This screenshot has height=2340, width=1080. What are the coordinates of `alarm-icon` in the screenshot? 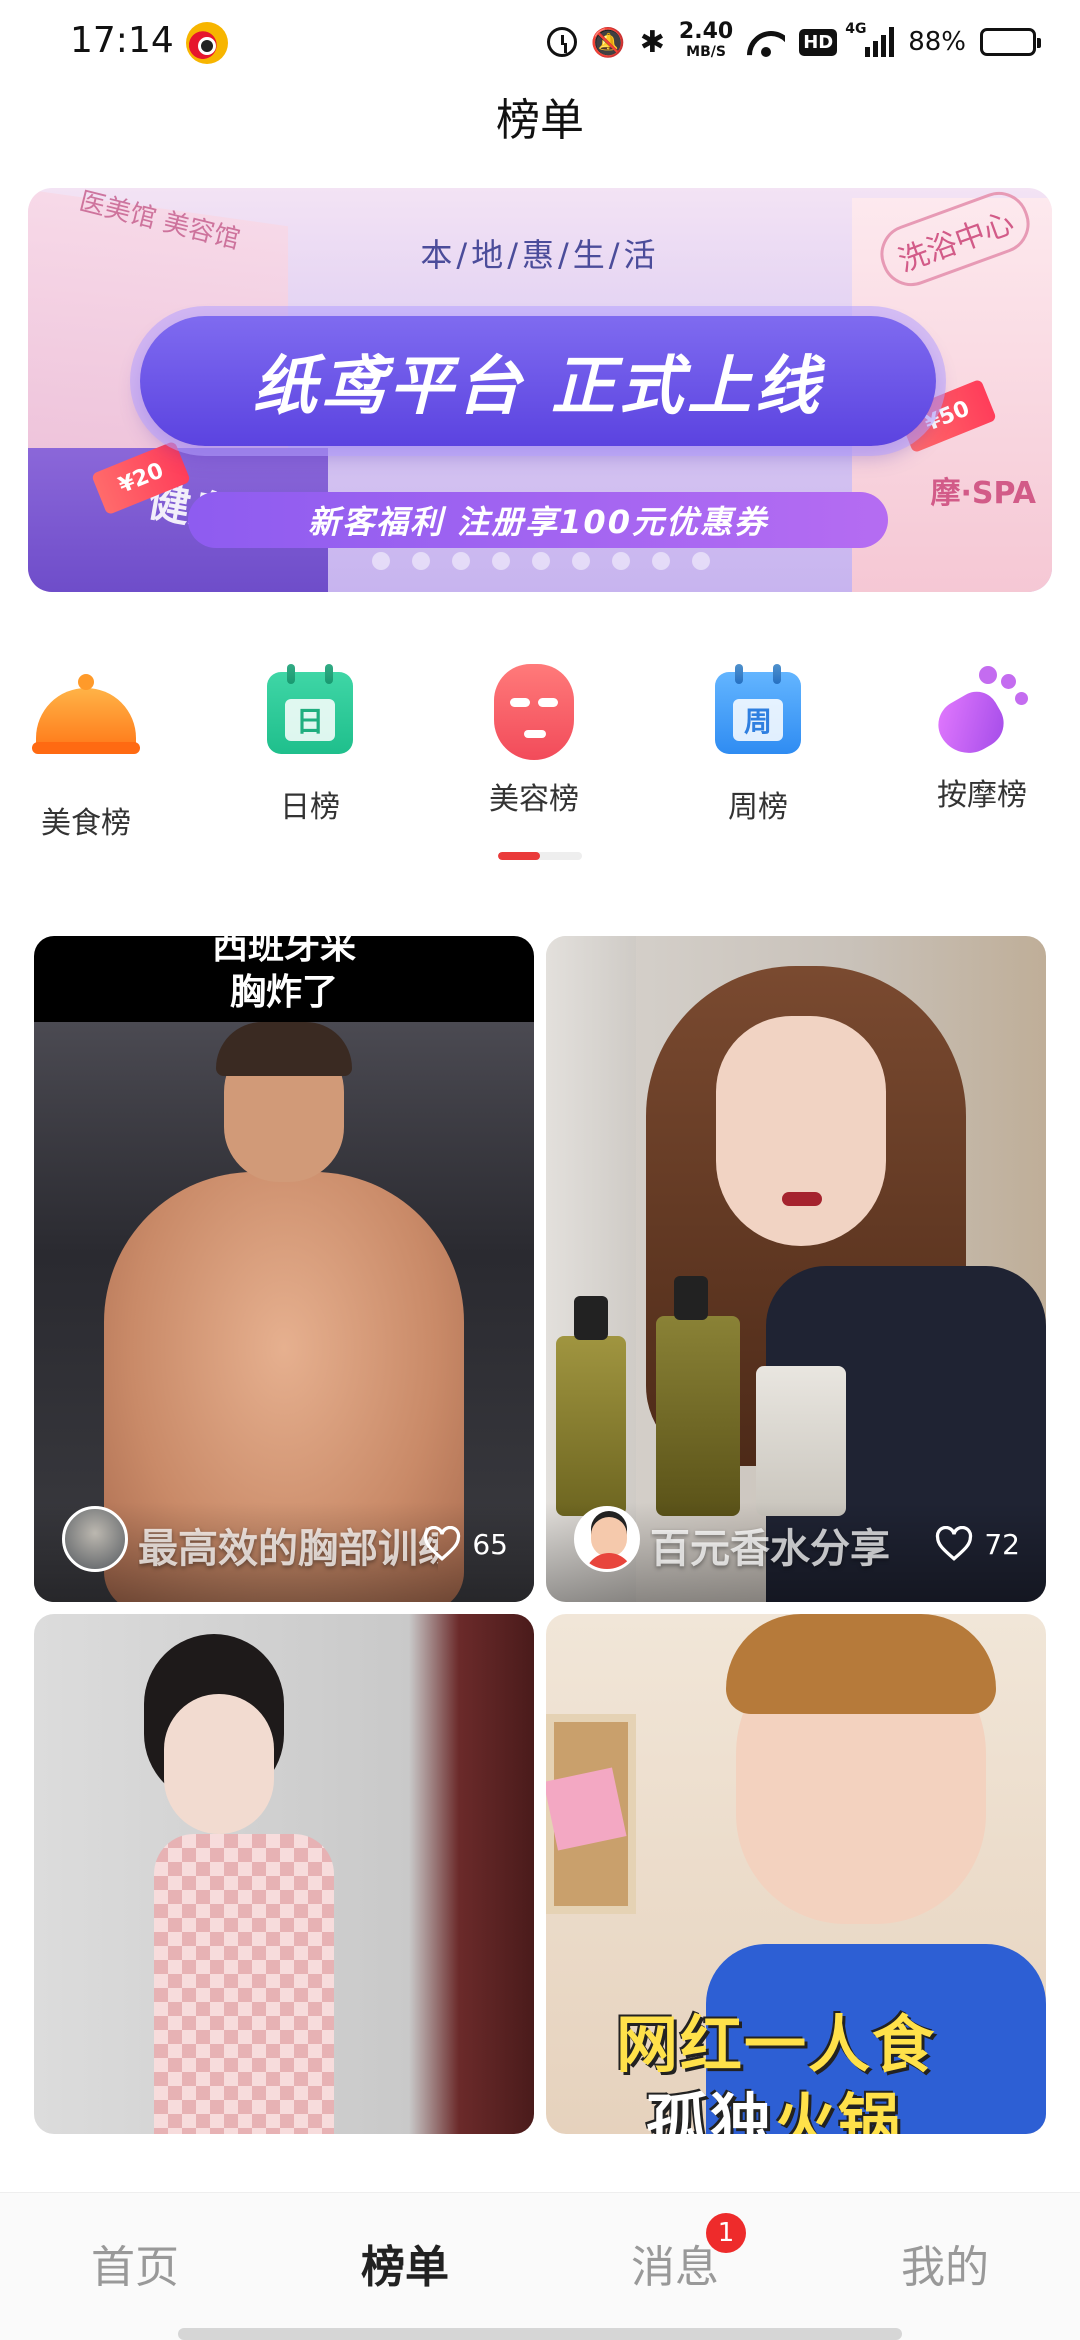 It's located at (561, 42).